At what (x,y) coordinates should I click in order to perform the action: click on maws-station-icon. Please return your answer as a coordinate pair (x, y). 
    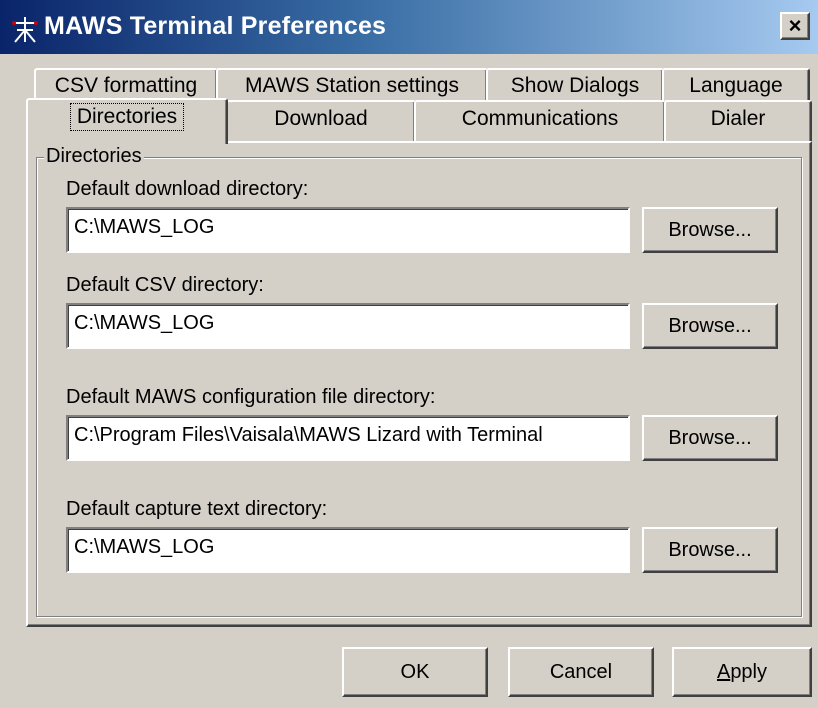
    Looking at the image, I should click on (25, 30).